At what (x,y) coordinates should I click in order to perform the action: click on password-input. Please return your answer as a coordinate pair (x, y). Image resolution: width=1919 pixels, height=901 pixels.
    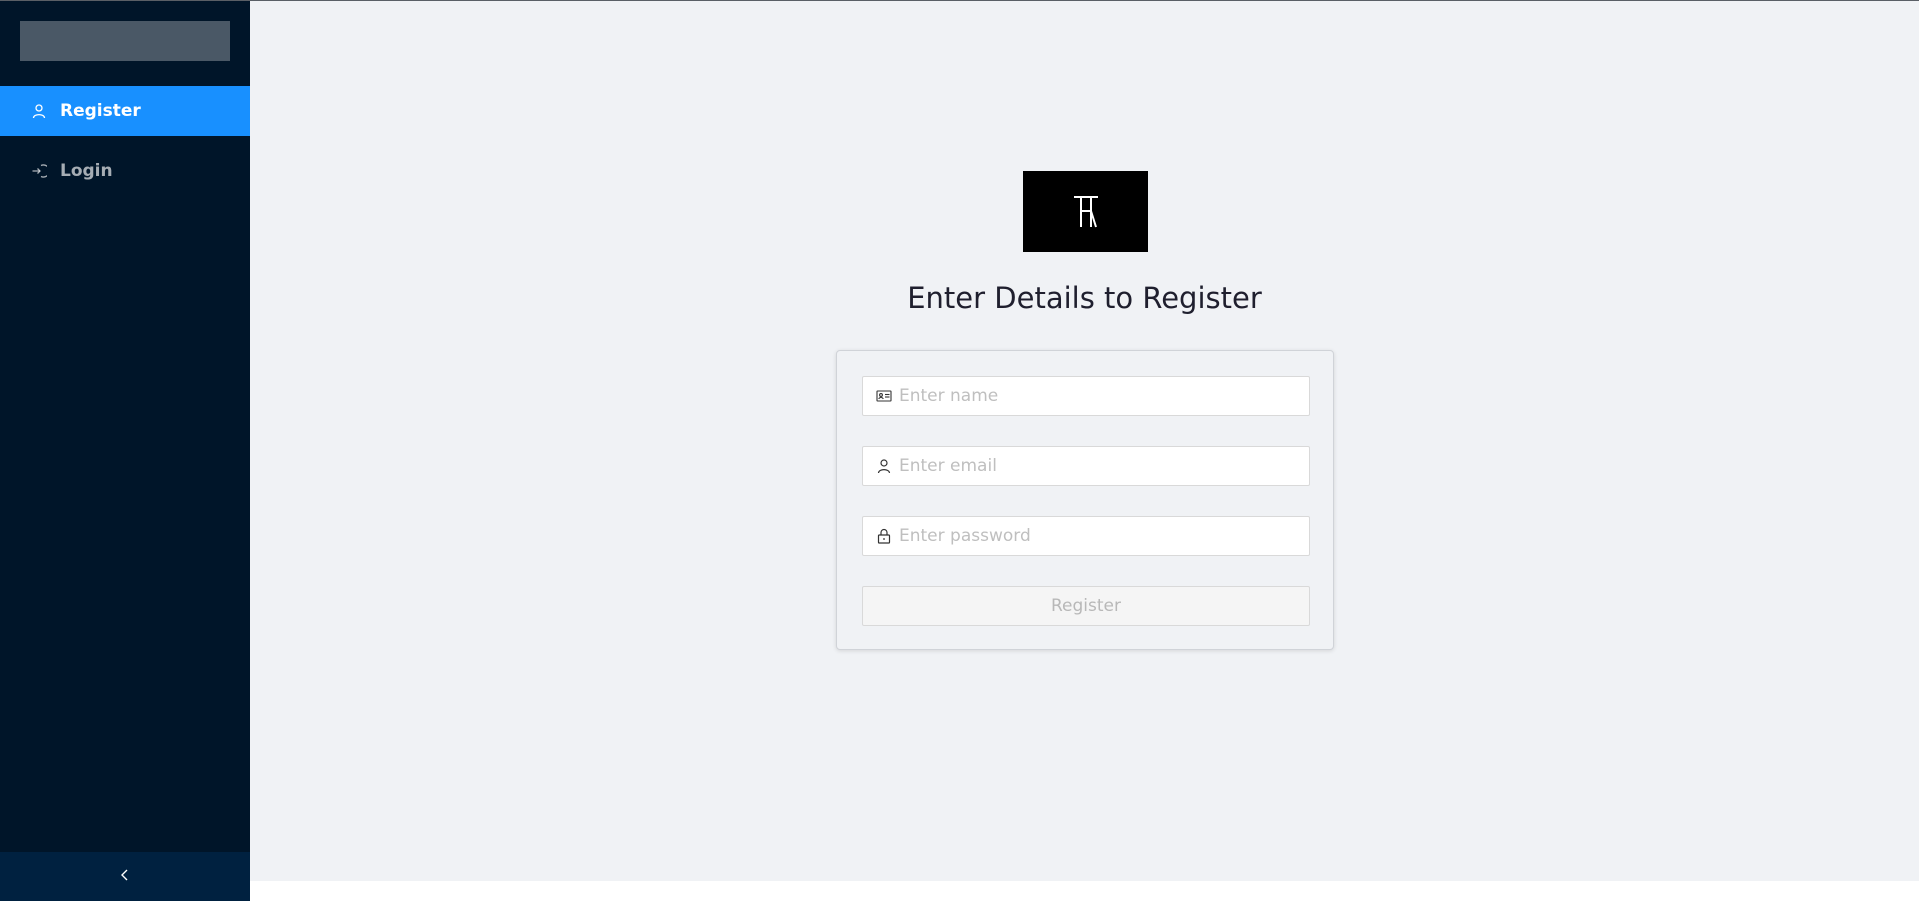
    Looking at the image, I should click on (1104, 536).